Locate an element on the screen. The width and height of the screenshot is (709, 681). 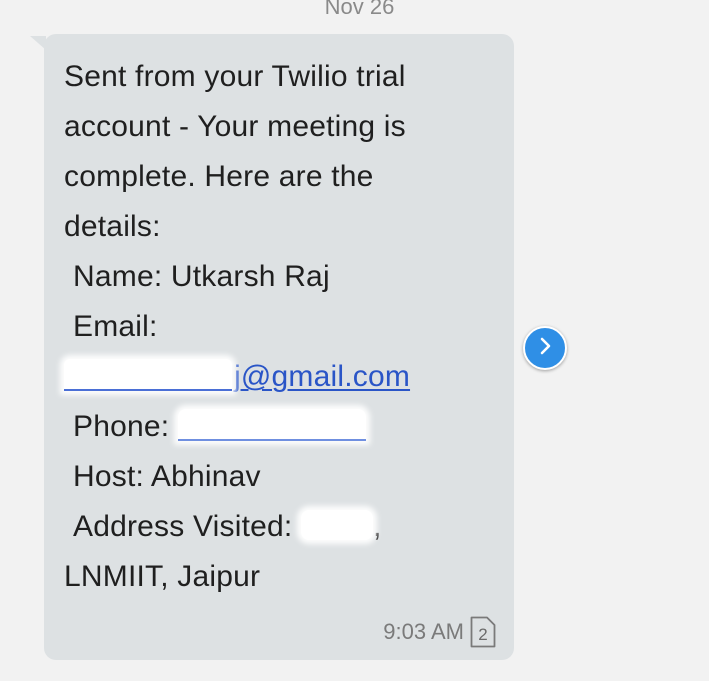
phone-label: Phone: is located at coordinates (125, 426).